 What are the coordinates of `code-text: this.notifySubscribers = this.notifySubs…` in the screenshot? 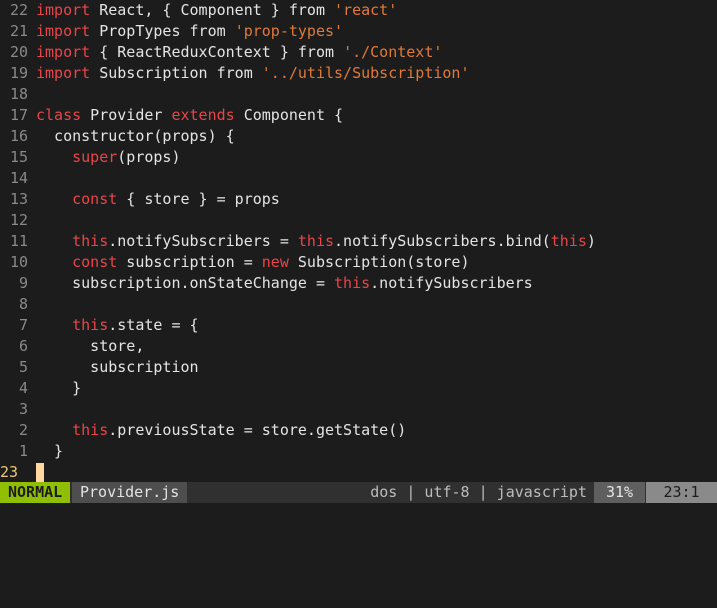 It's located at (316, 241).